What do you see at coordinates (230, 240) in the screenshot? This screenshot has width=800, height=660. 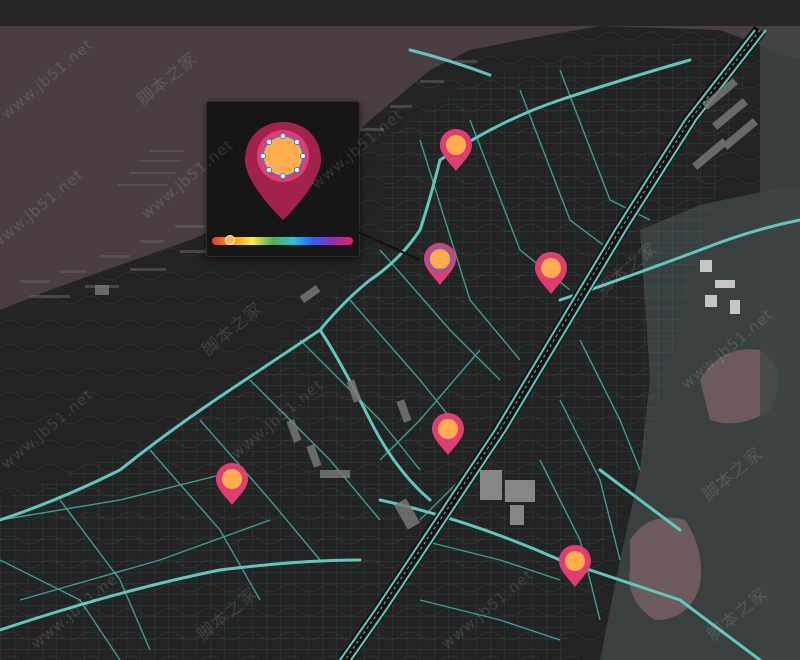 I see `slider-handle` at bounding box center [230, 240].